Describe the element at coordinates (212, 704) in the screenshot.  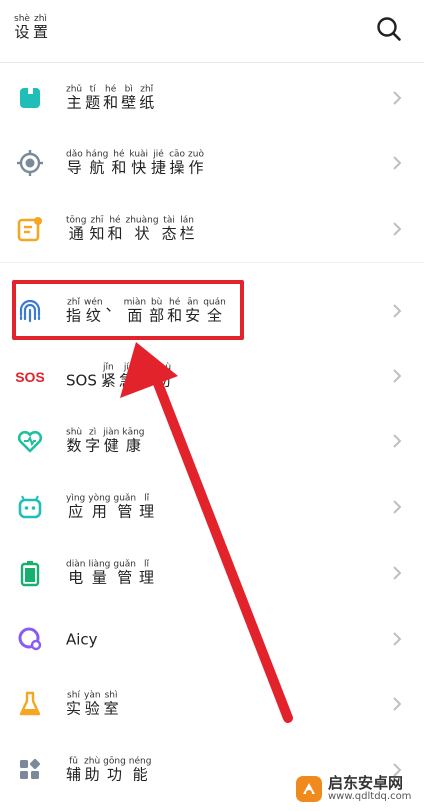
I see `settings-item-lab: shí 实 yàn 验 shì 室` at that location.